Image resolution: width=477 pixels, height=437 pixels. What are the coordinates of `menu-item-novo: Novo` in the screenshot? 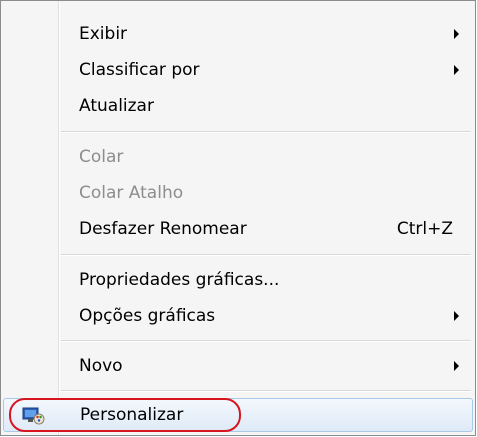 It's located at (238, 366).